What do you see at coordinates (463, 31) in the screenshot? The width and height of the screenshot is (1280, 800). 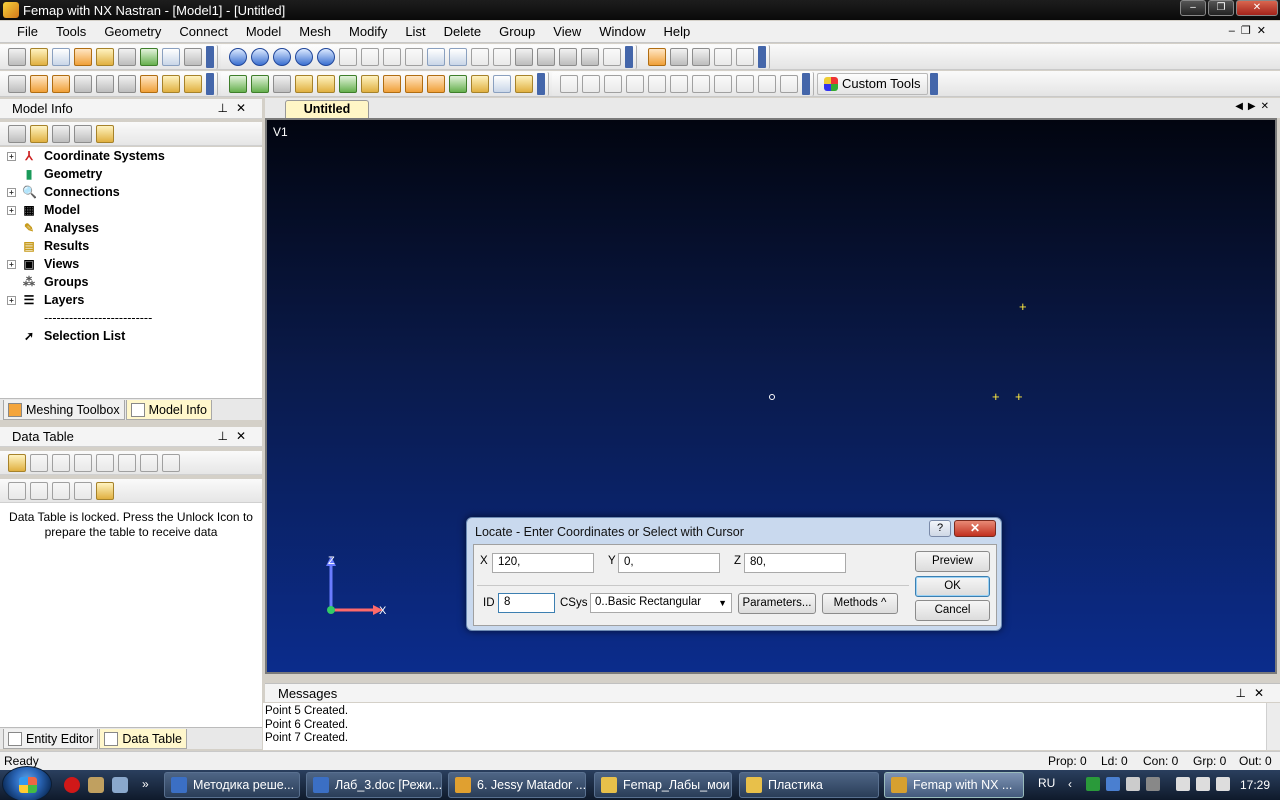 I see `menu-delete: Delete` at bounding box center [463, 31].